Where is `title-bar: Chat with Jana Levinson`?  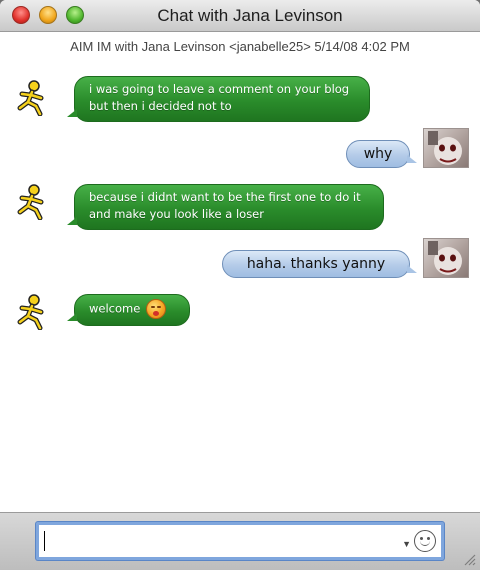 title-bar: Chat with Jana Levinson is located at coordinates (240, 16).